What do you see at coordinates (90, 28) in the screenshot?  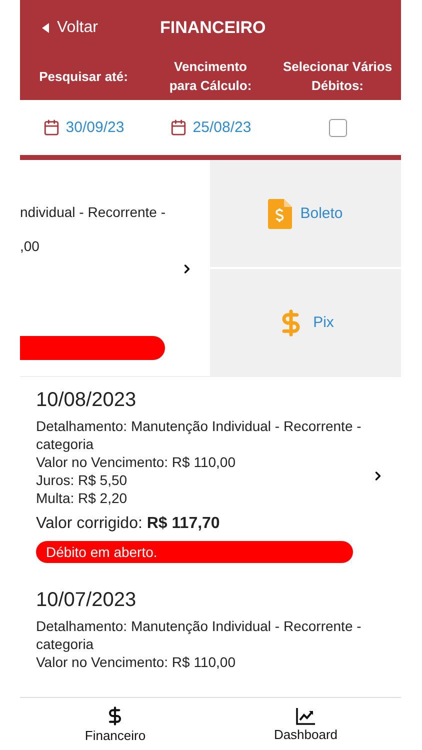 I see `back-button: Voltar` at bounding box center [90, 28].